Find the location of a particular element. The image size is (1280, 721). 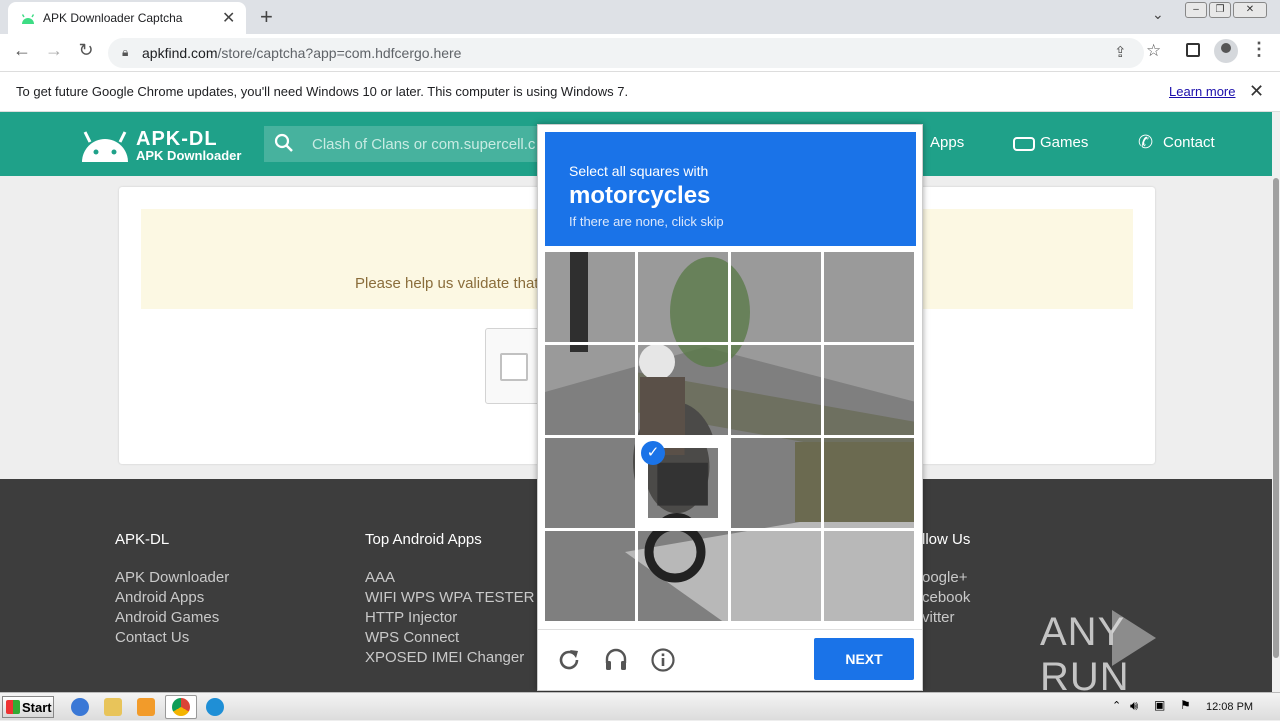

footer-link: AAA is located at coordinates (380, 577).